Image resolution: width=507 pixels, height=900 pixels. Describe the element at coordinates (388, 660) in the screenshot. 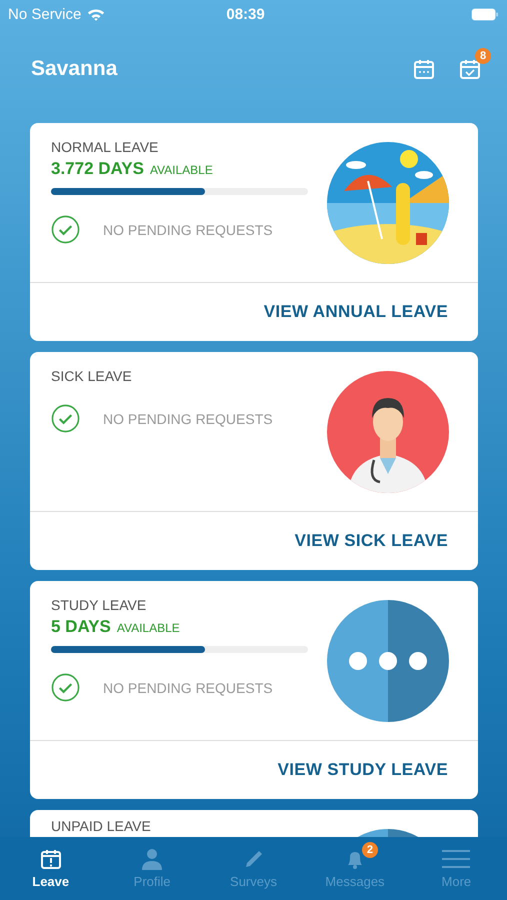

I see `more-icon` at that location.